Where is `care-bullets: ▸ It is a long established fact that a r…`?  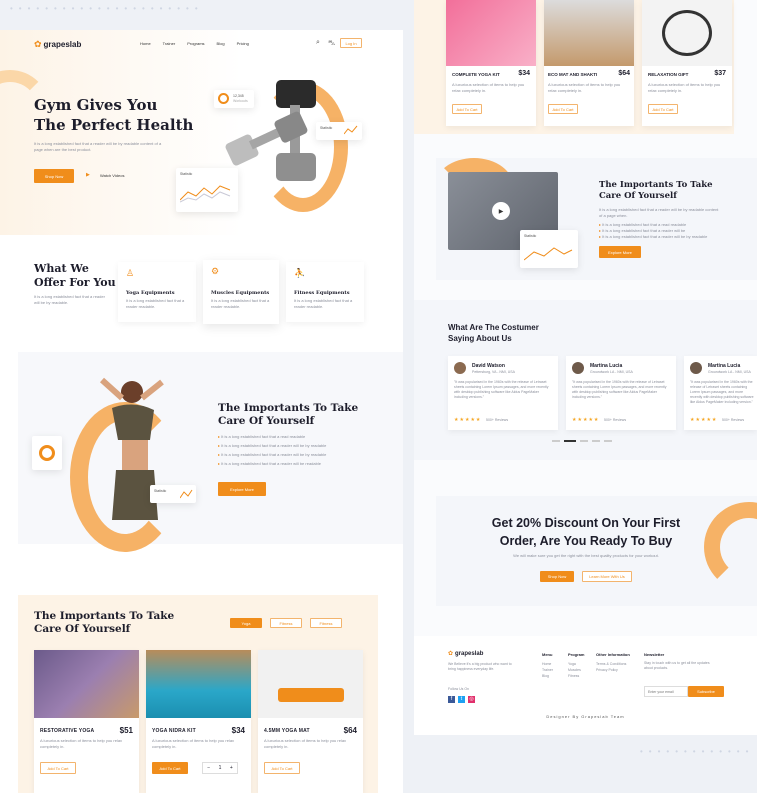
care-bullets: ▸ It is a long established fact that a r… is located at coordinates (293, 450).